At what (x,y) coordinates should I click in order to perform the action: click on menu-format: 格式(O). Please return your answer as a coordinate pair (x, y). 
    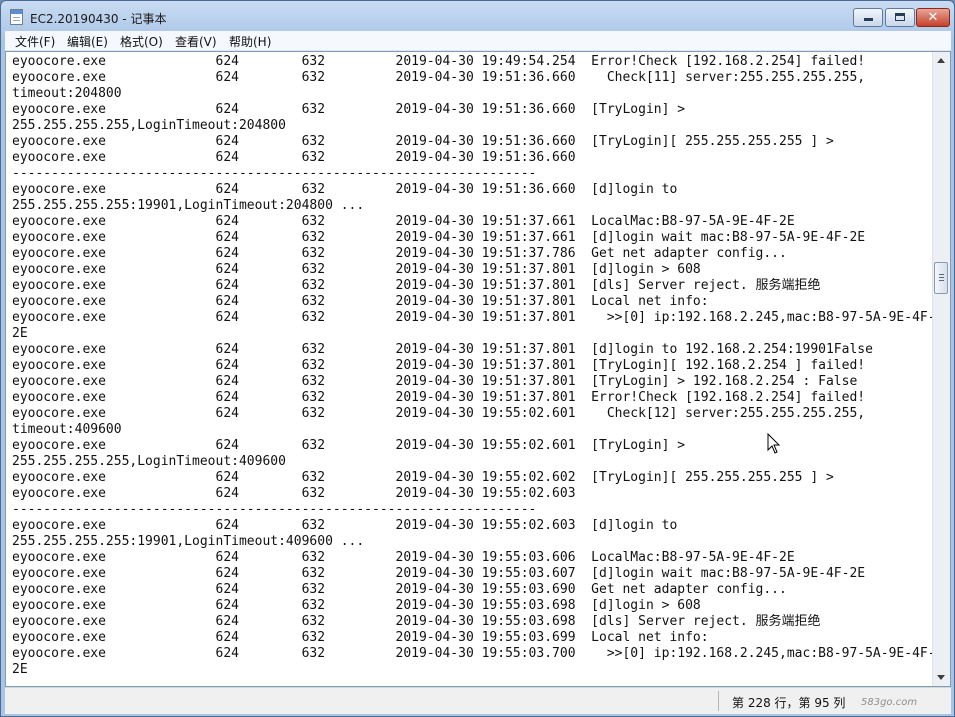
    Looking at the image, I should click on (141, 41).